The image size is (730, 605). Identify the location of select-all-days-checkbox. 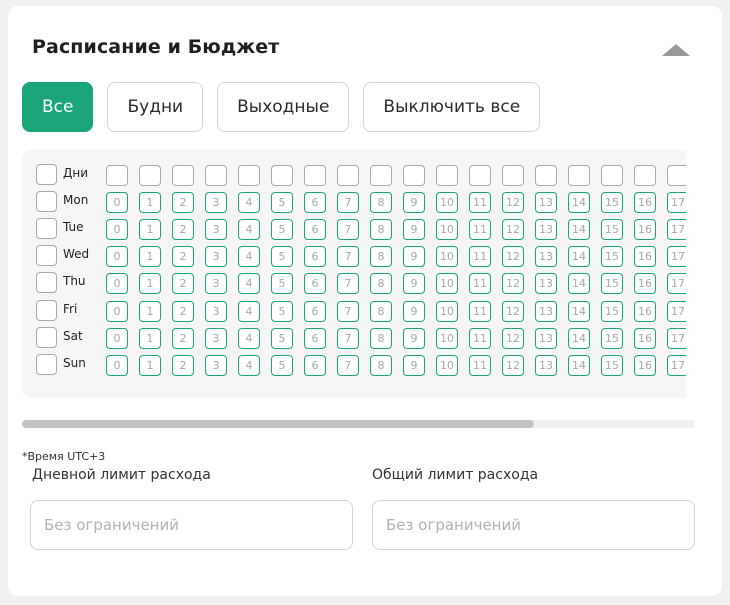
(46, 174).